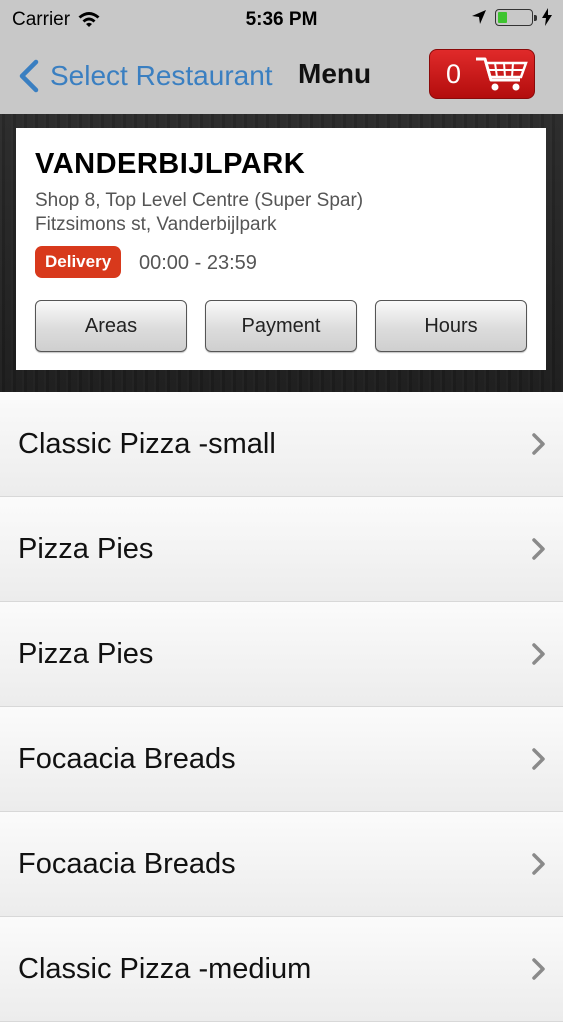 The image size is (563, 1022). I want to click on payment-button: Payment, so click(281, 326).